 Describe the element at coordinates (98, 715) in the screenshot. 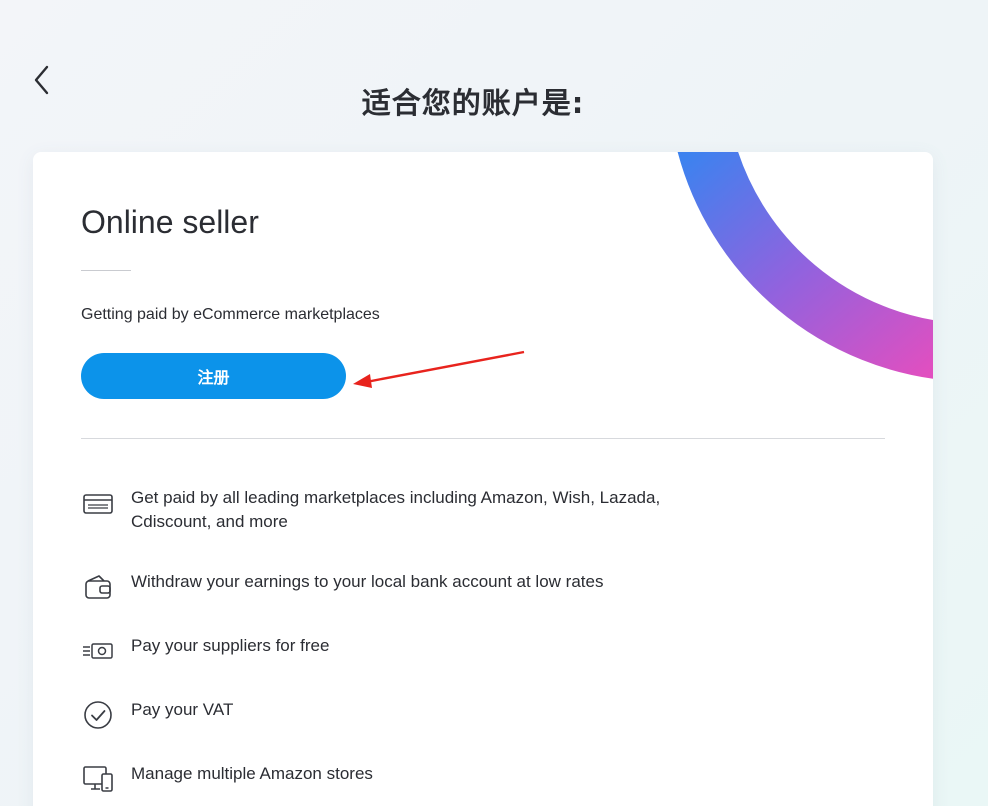

I see `checkmark-circle-icon` at that location.